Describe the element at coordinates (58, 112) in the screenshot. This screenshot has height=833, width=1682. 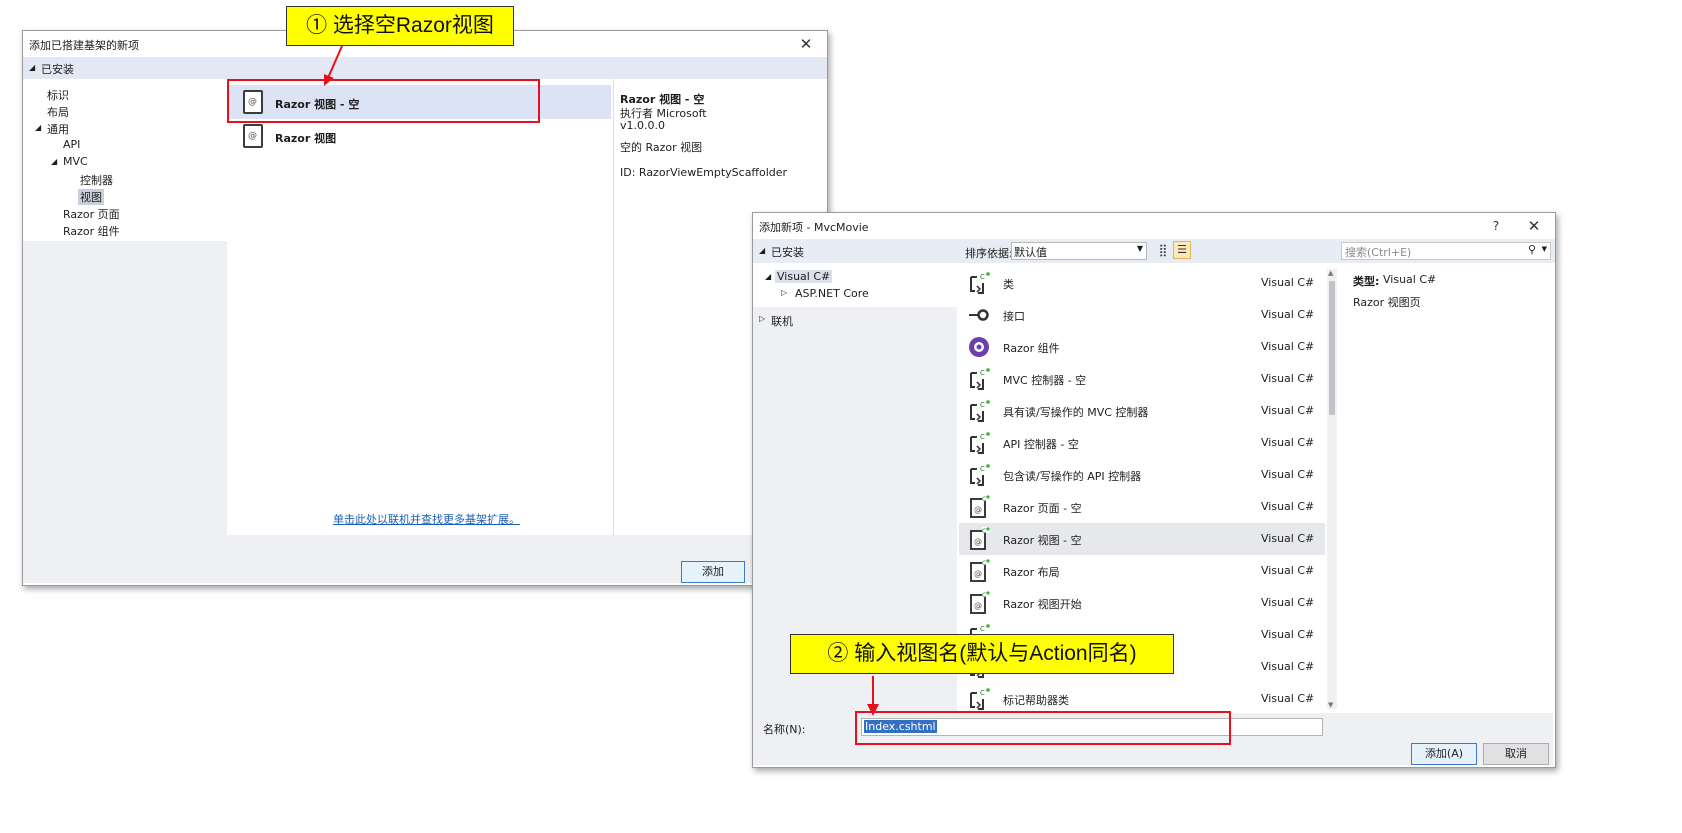
I see `tree-item-layout: 布局` at that location.